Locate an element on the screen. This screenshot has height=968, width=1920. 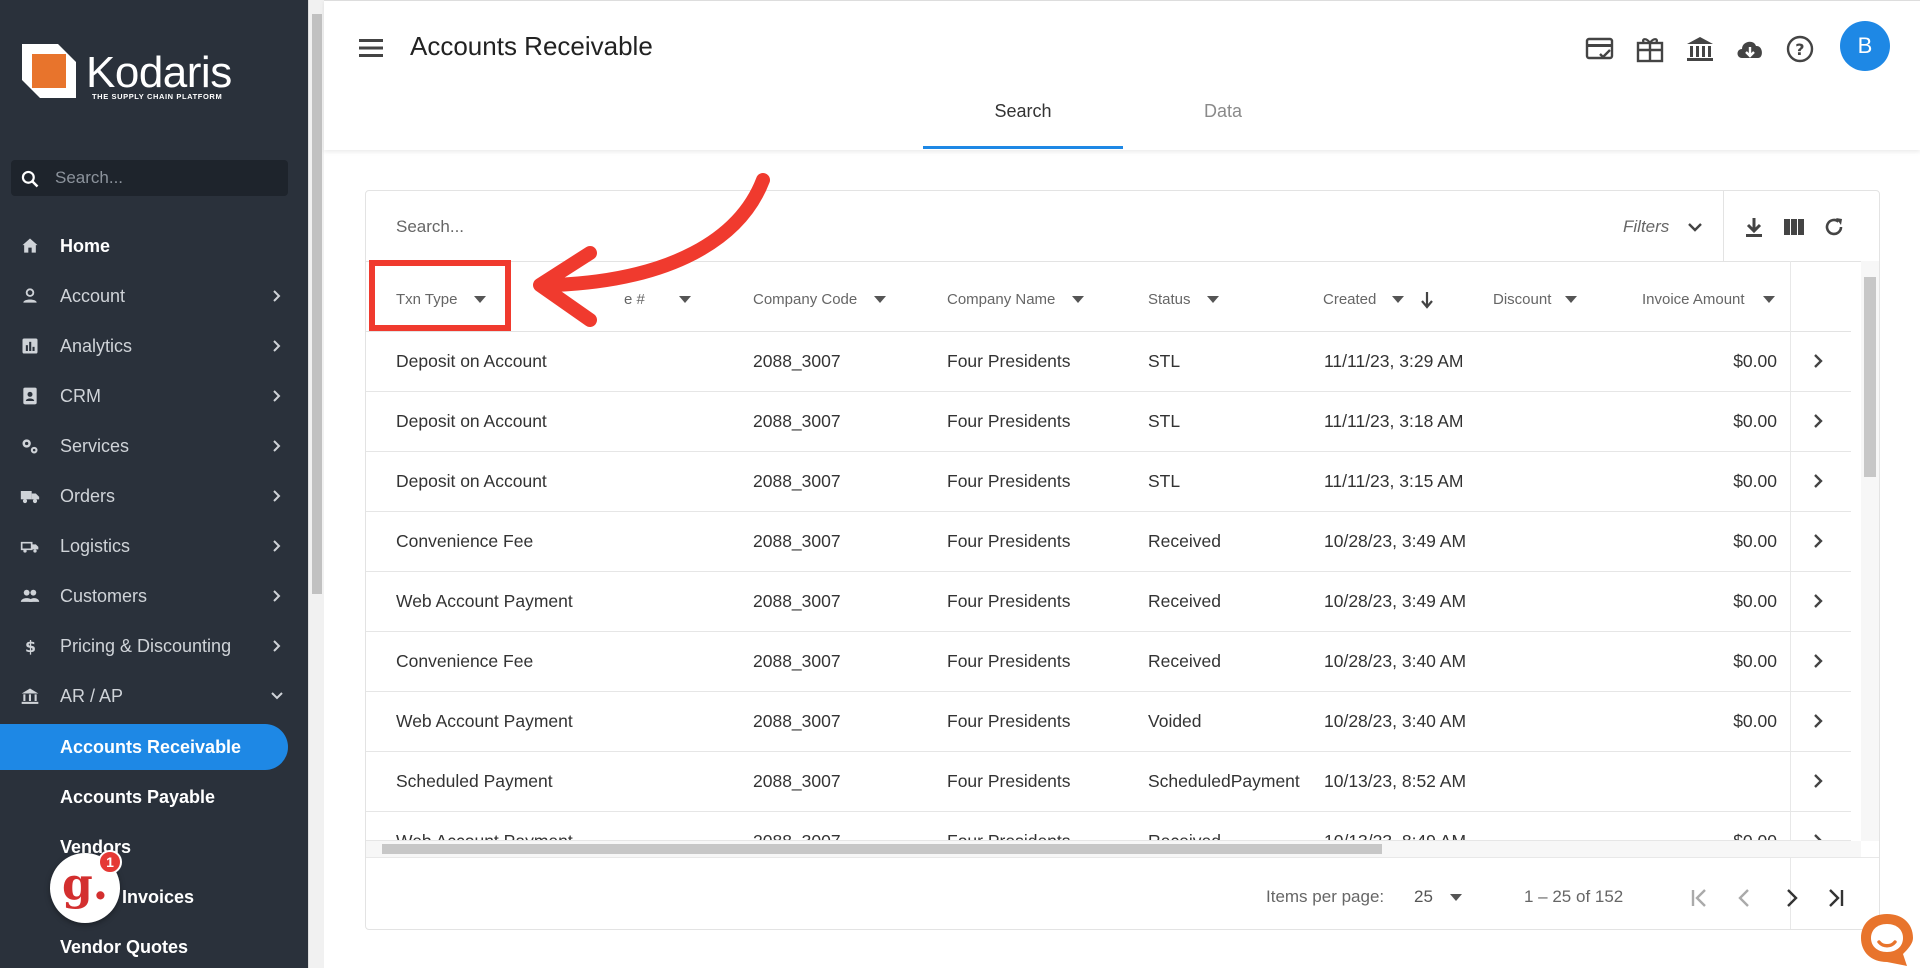
sidebar-search-input is located at coordinates (165, 178).